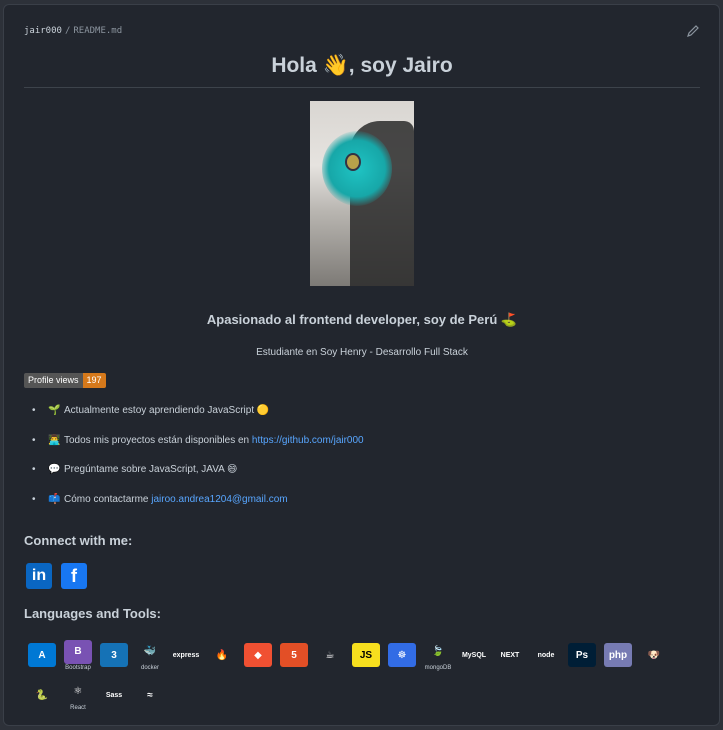  I want to click on tailwind-glyph: ≈, so click(150, 695).